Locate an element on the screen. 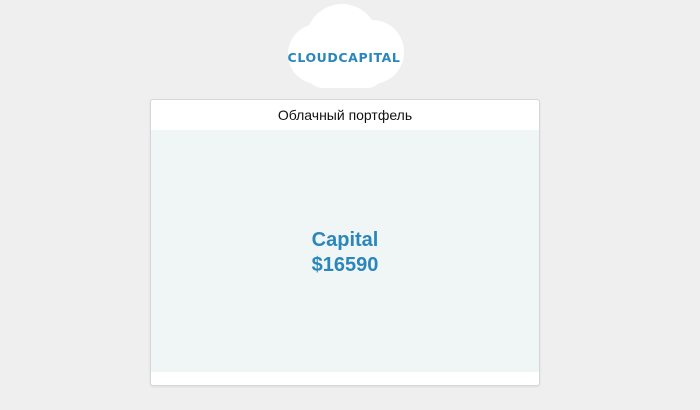 Image resolution: width=700 pixels, height=410 pixels. capital-label: Capital is located at coordinates (345, 240).